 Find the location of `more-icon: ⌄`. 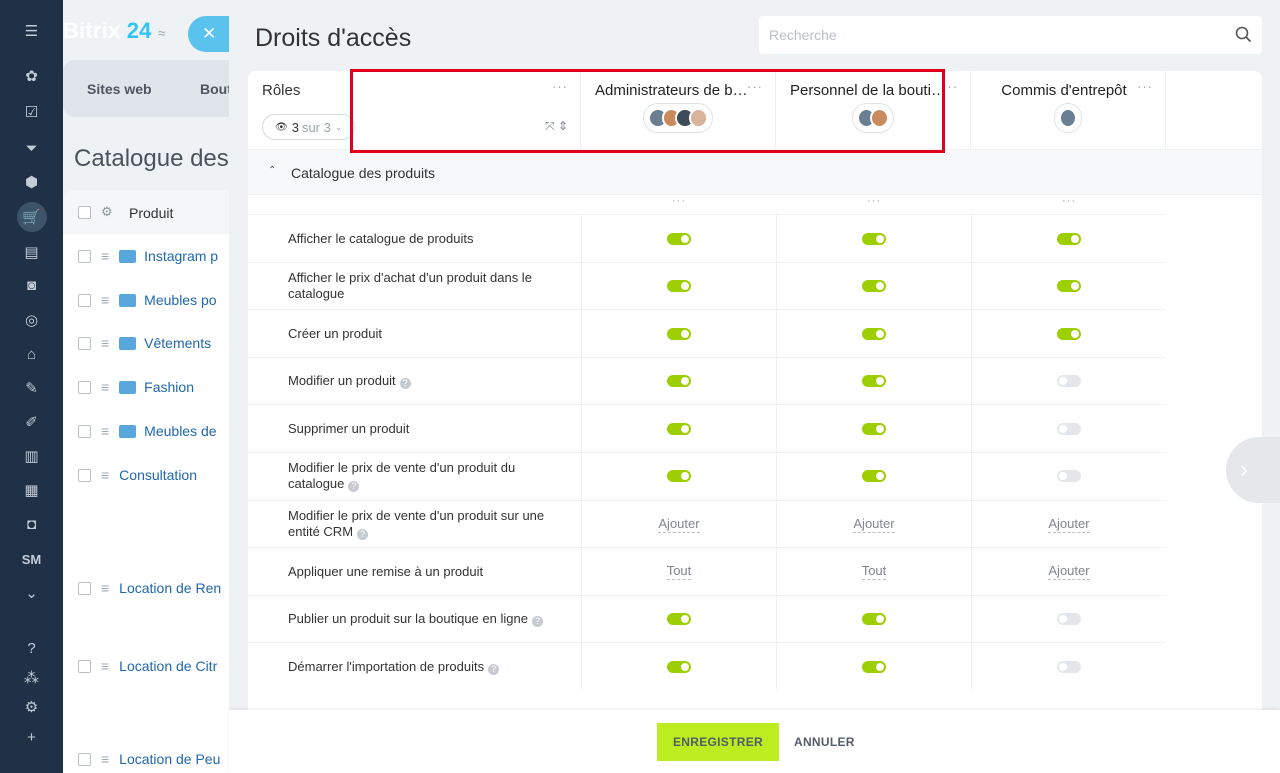

more-icon: ⌄ is located at coordinates (31, 593).